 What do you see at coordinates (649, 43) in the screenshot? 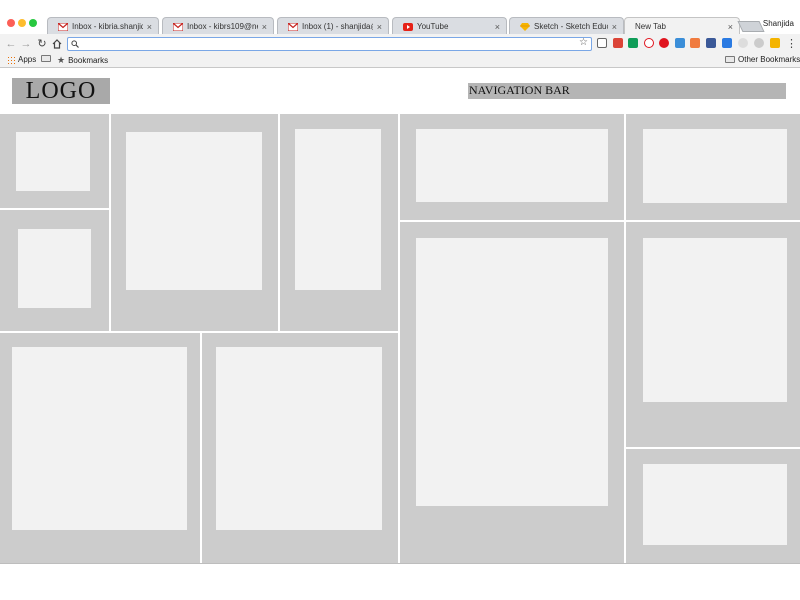
I see `opera-icon` at bounding box center [649, 43].